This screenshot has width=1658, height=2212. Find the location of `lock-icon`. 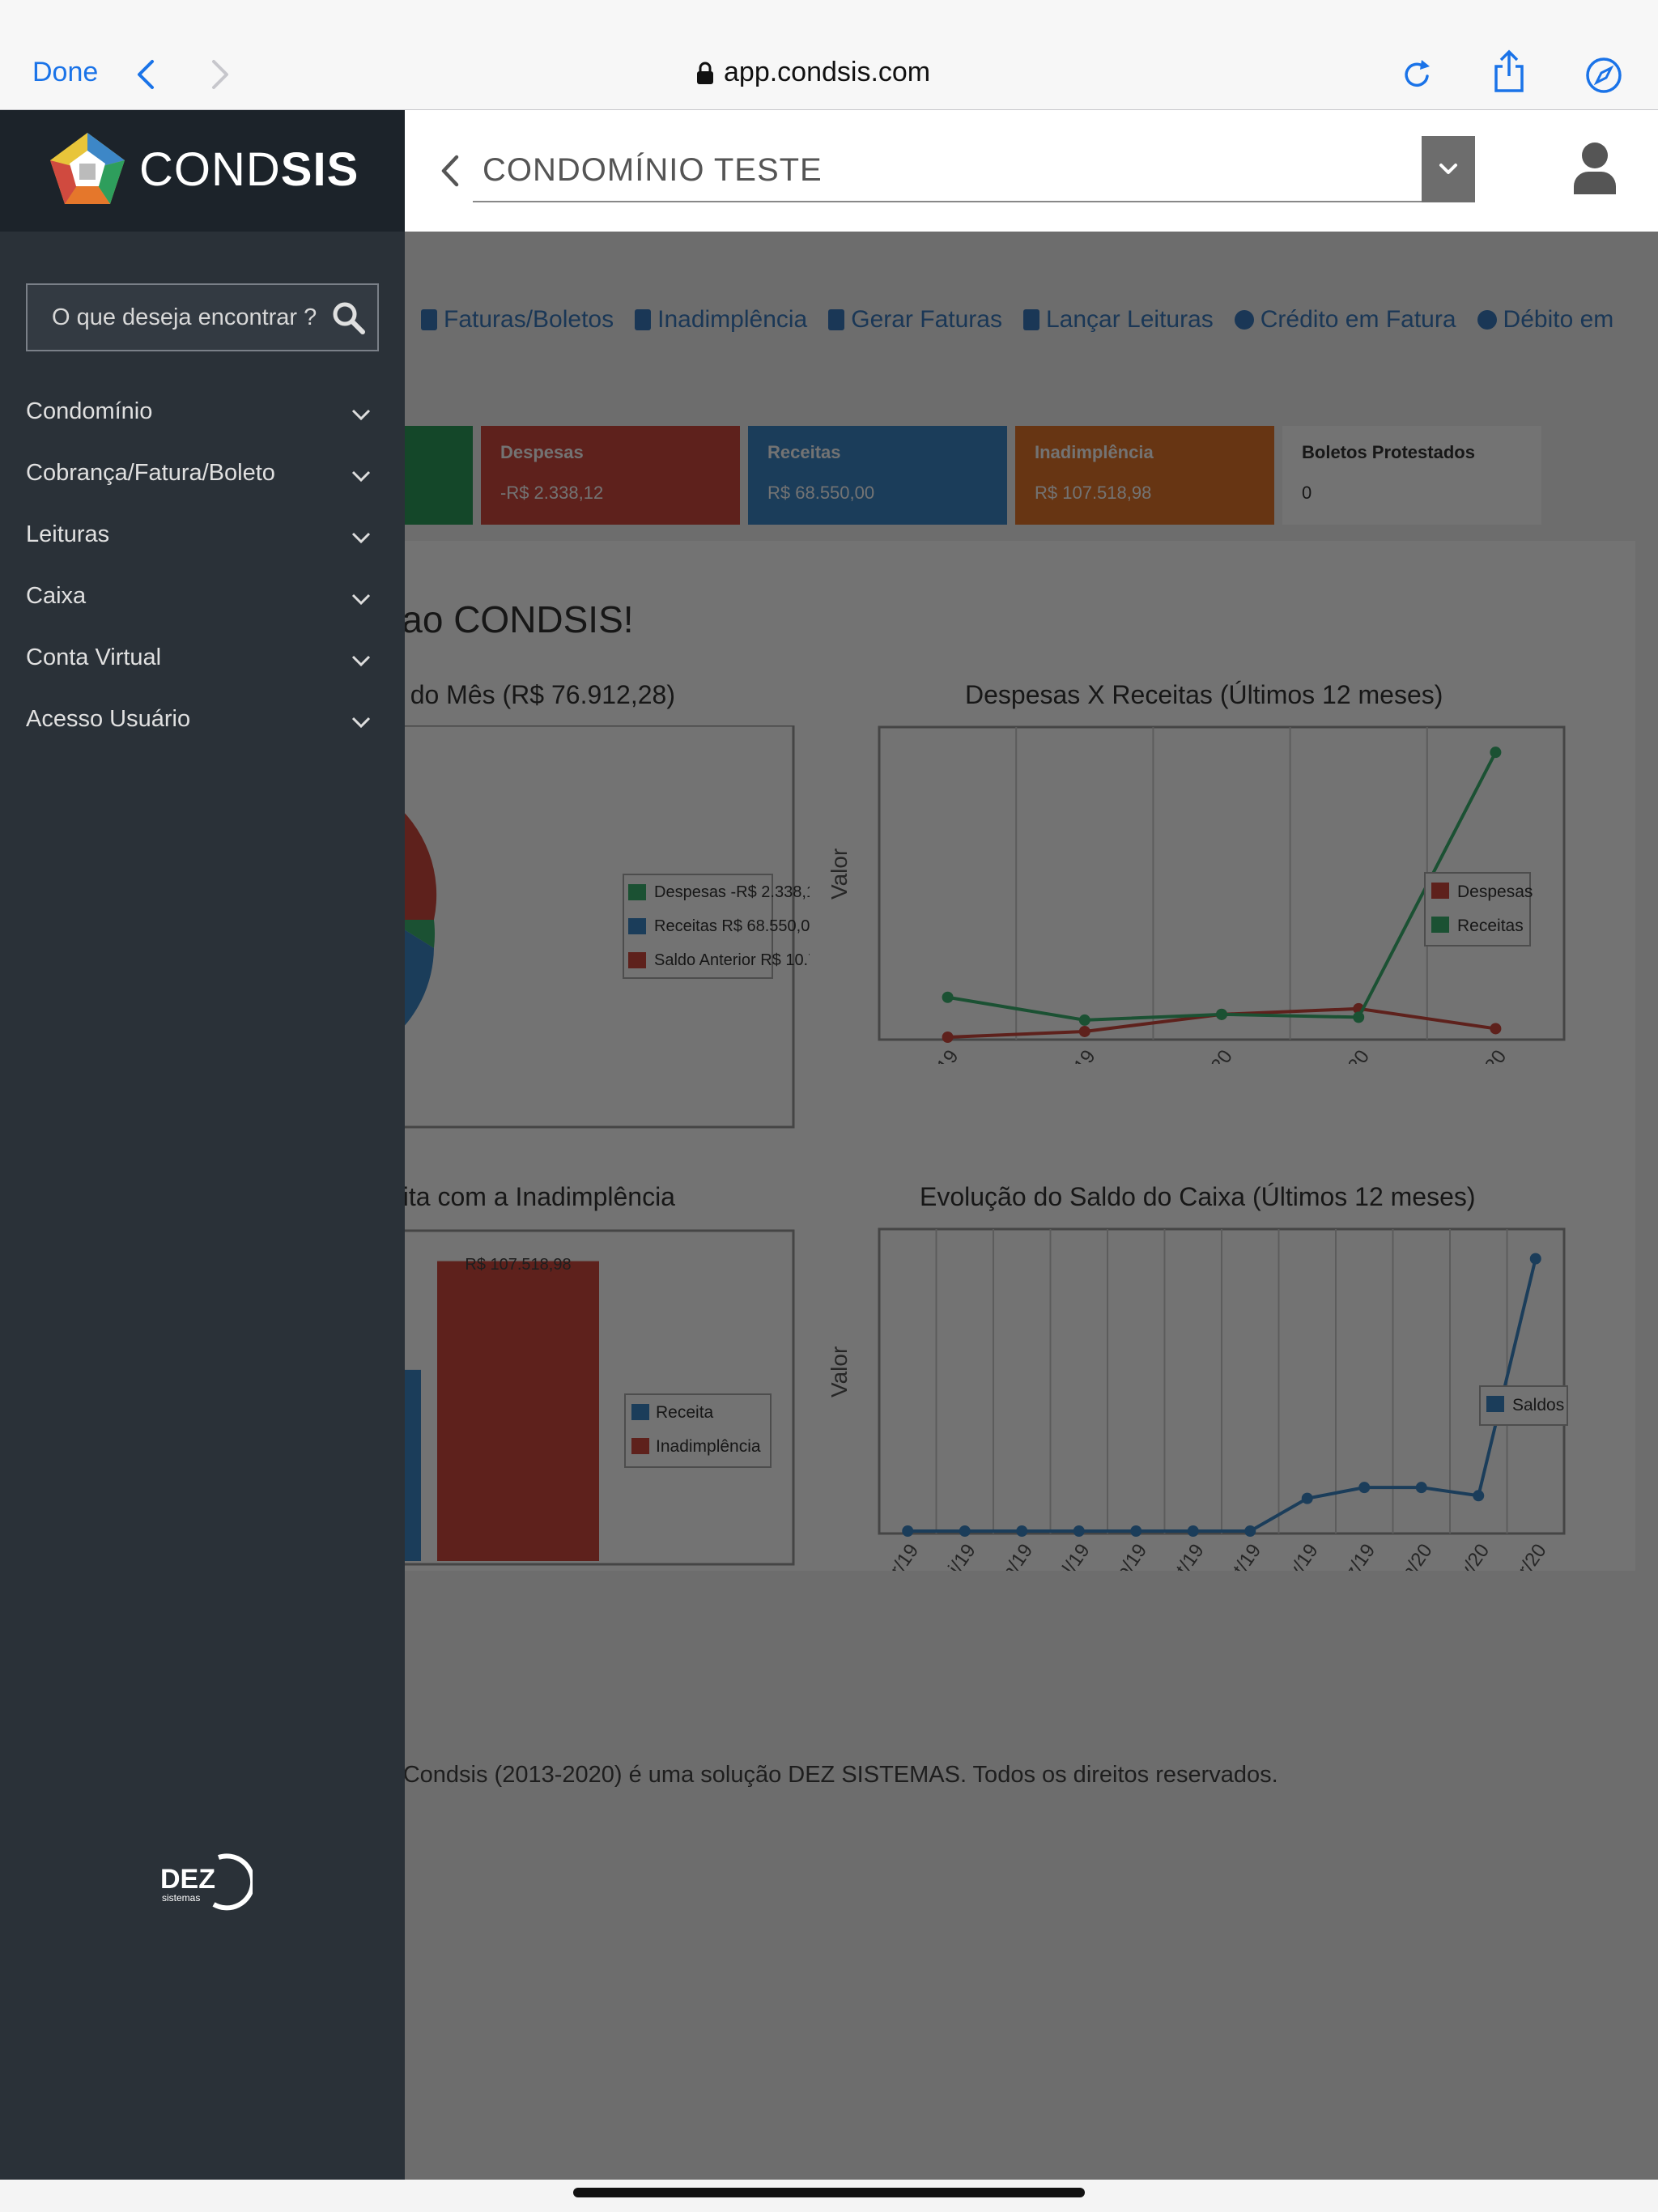

lock-icon is located at coordinates (705, 73).